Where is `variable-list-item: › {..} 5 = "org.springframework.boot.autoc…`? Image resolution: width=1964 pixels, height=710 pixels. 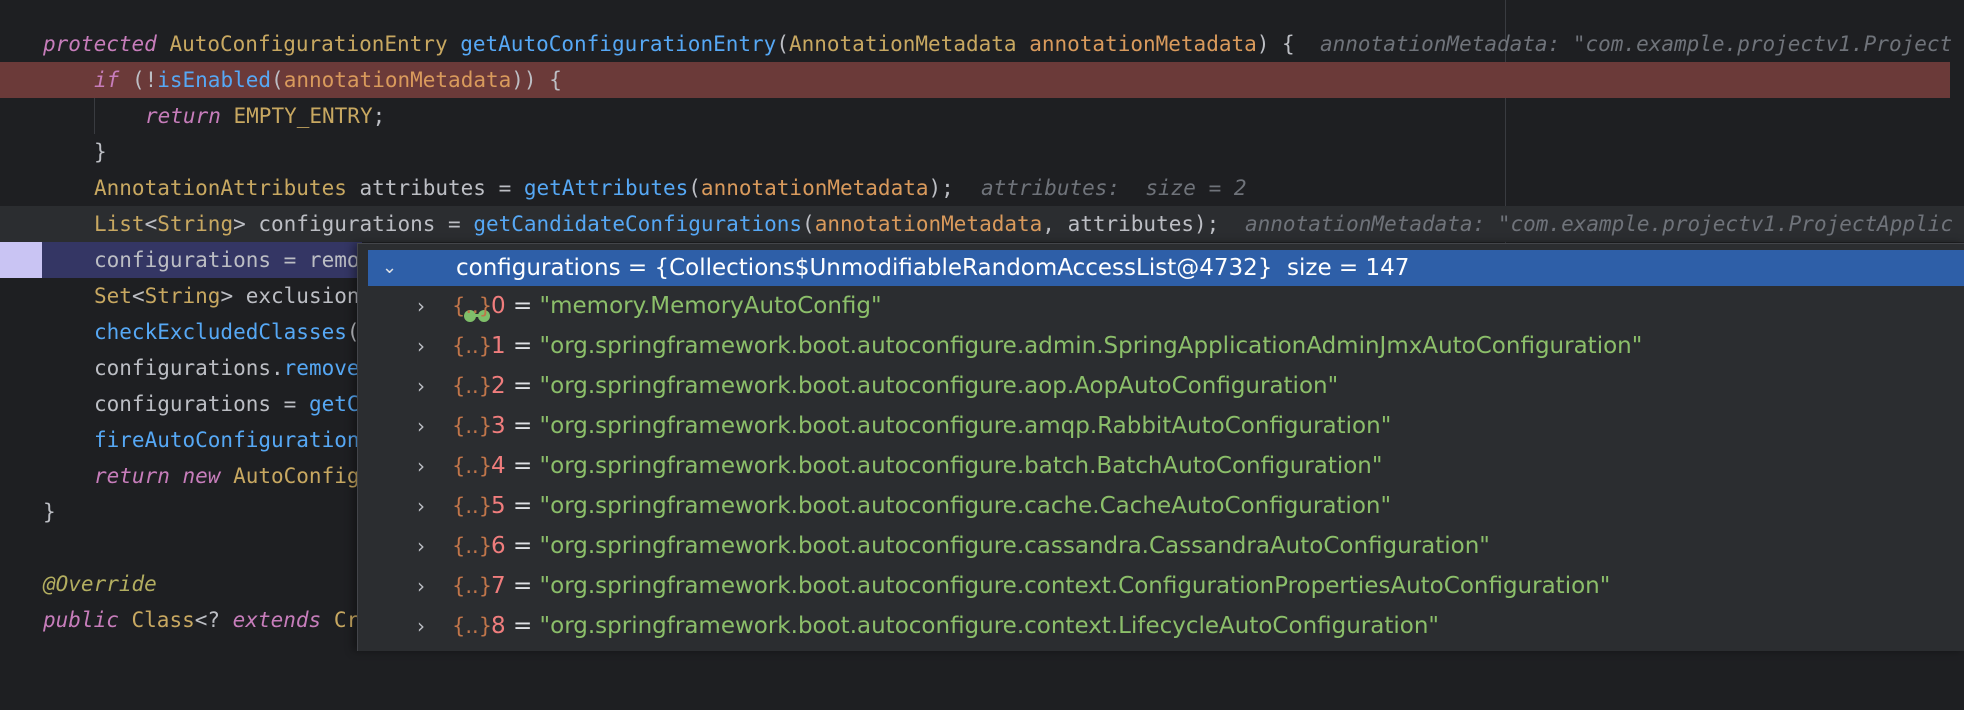 variable-list-item: › {..} 5 = "org.springframework.boot.autoc… is located at coordinates (1166, 506).